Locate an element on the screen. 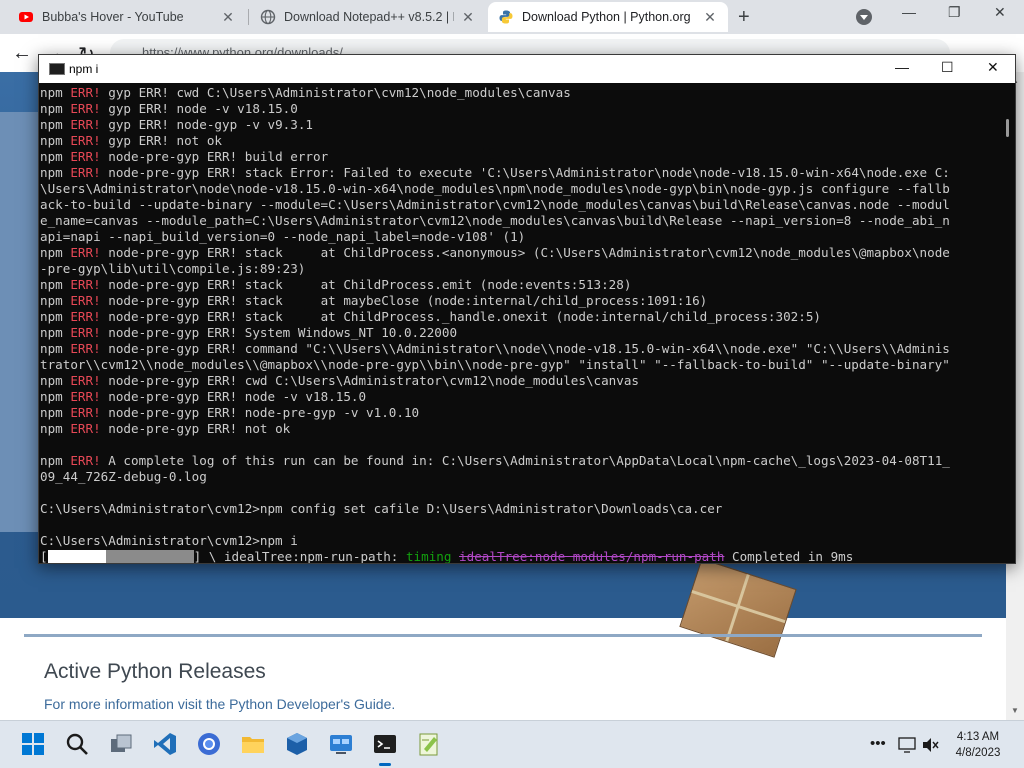 This screenshot has width=1024, height=768. terminal-text: gyp ERR! not ok is located at coordinates (161, 140).